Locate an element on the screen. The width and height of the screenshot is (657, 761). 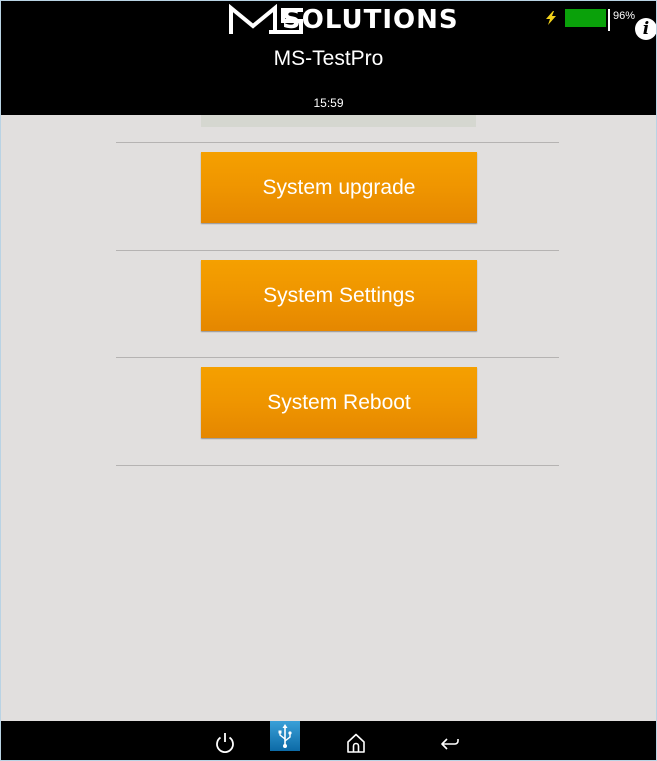
battery-percent: 96% is located at coordinates (624, 16).